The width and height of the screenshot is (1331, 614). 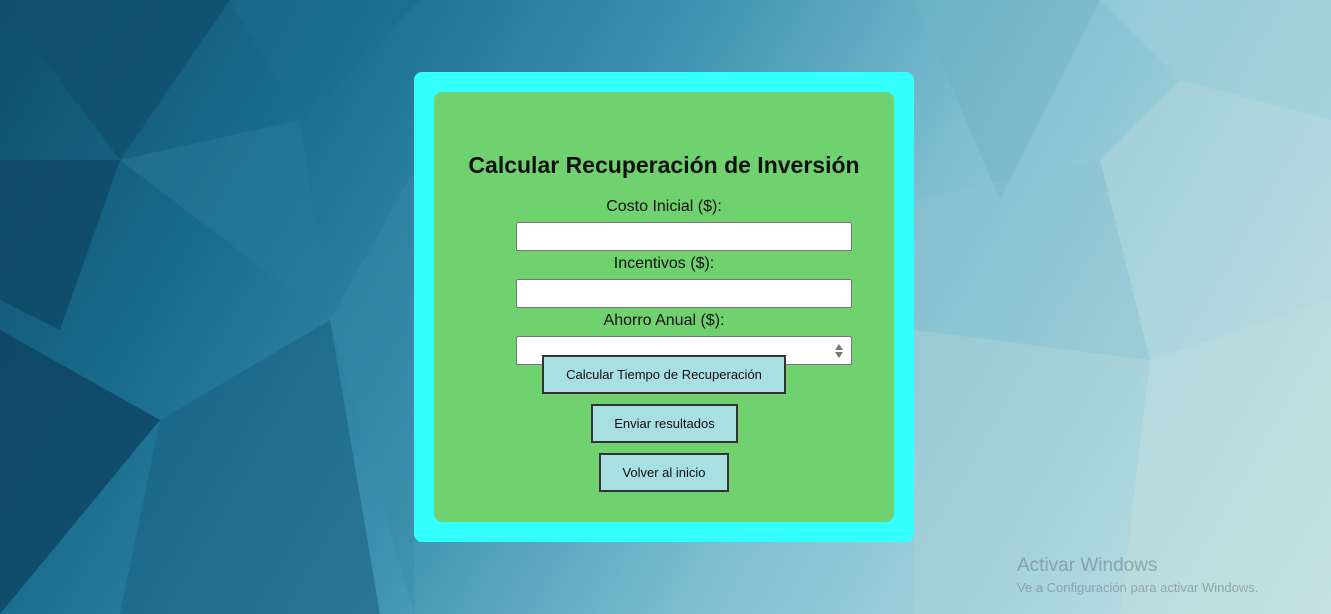 I want to click on incentives-label: Incentivos ($):, so click(x=664, y=263).